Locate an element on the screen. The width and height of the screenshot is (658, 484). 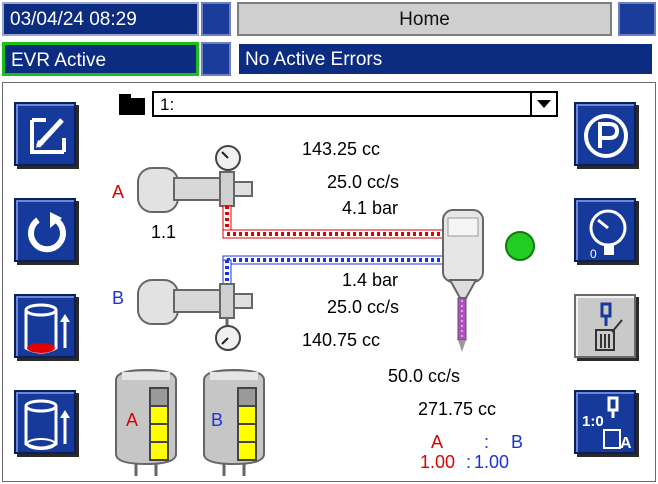
fill-tank-a-button is located at coordinates (45, 326).